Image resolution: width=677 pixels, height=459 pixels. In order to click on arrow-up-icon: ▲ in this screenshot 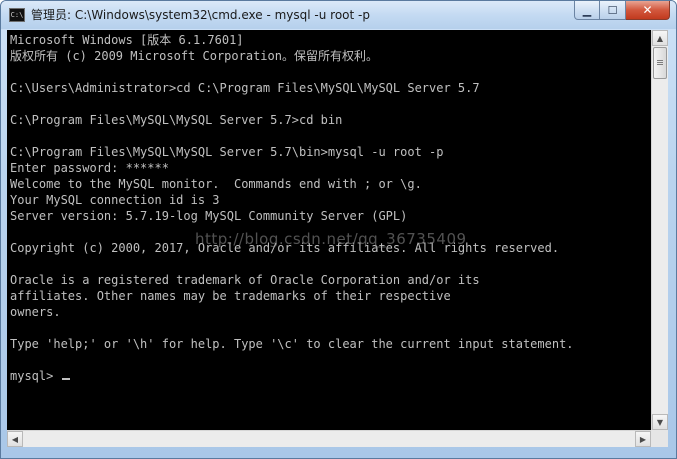, I will do `click(660, 38)`.